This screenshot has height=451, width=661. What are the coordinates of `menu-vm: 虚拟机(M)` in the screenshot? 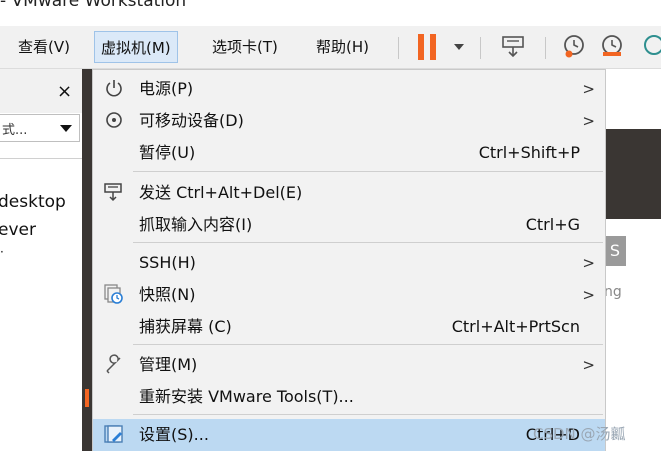 It's located at (136, 47).